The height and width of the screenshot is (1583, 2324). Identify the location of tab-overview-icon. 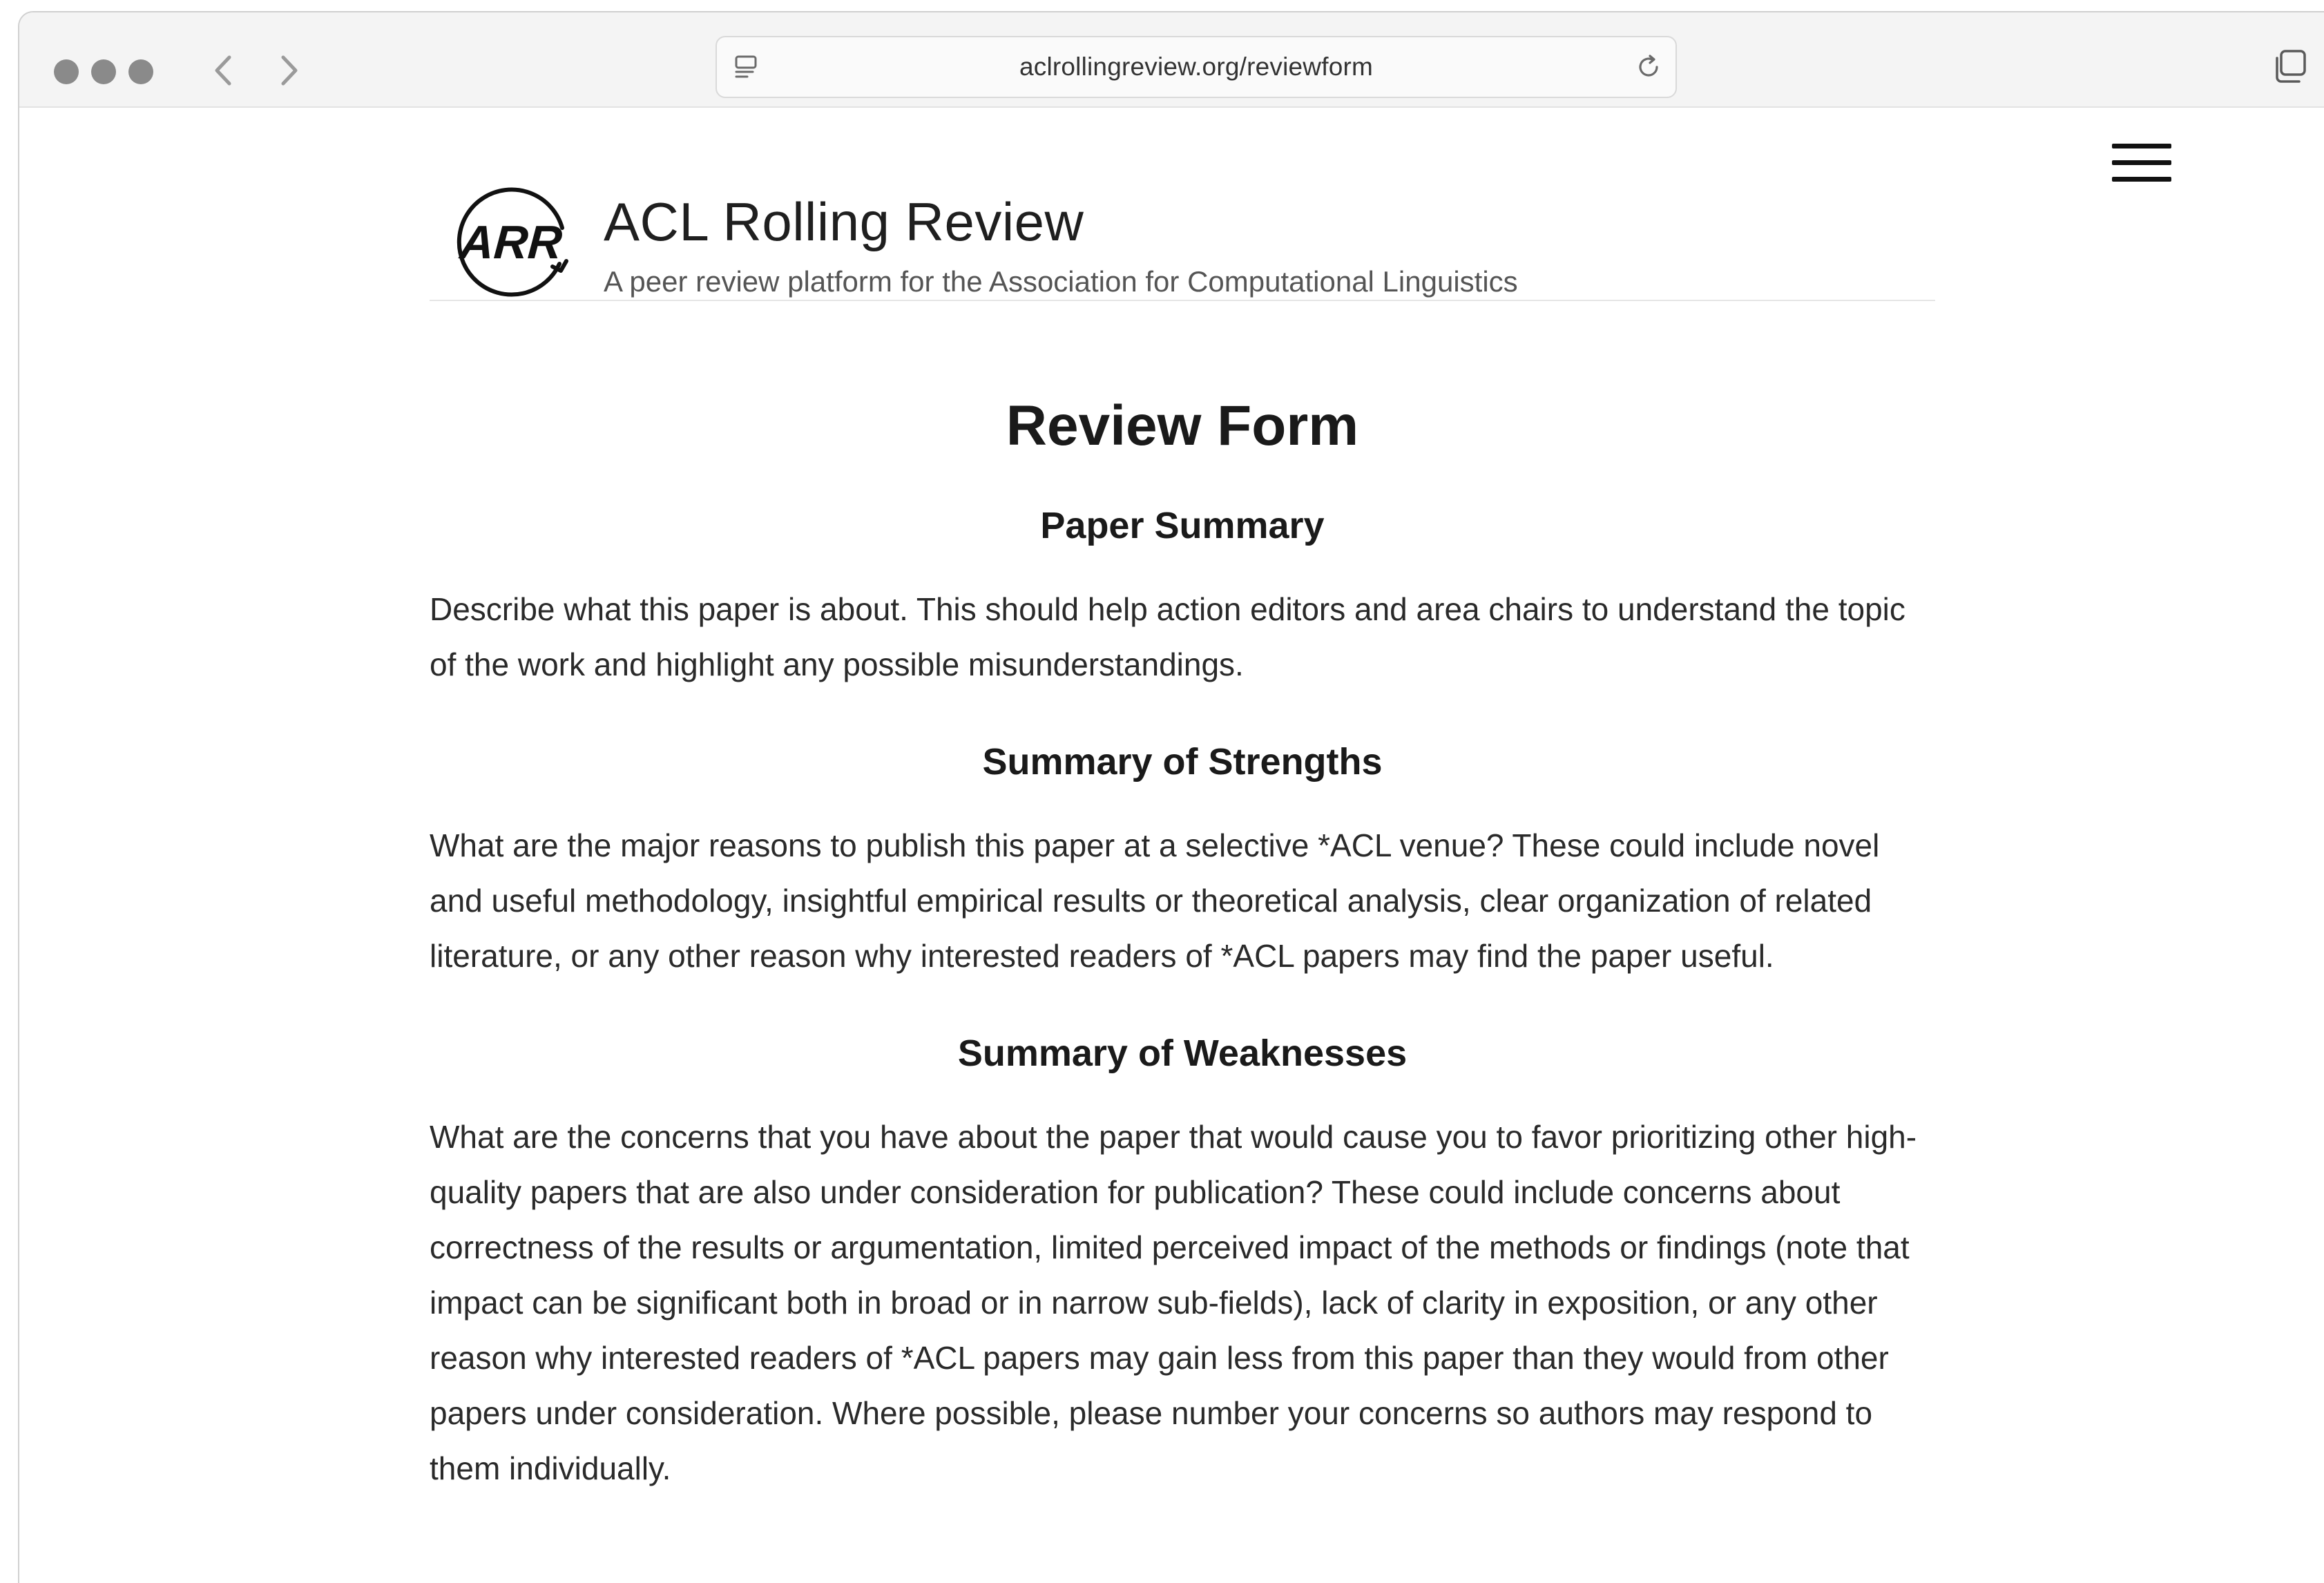
(2289, 67).